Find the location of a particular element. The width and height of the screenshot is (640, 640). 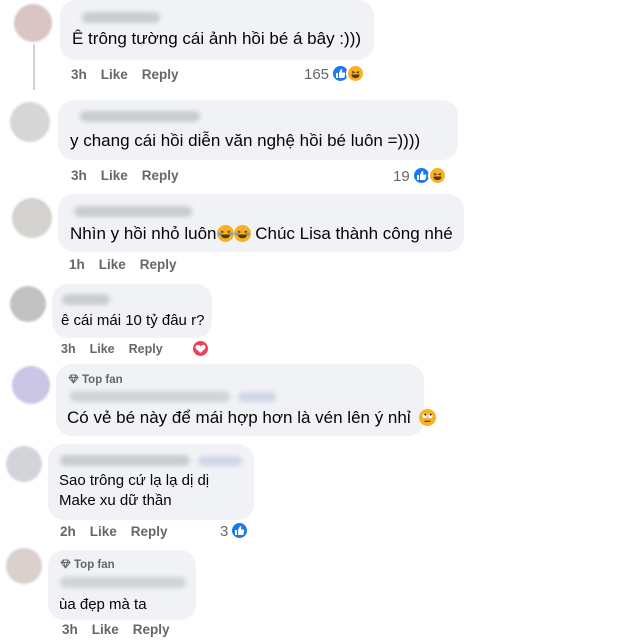

comment-text-part-1: Nhìn y hồi nhỏ luôn is located at coordinates (143, 233).